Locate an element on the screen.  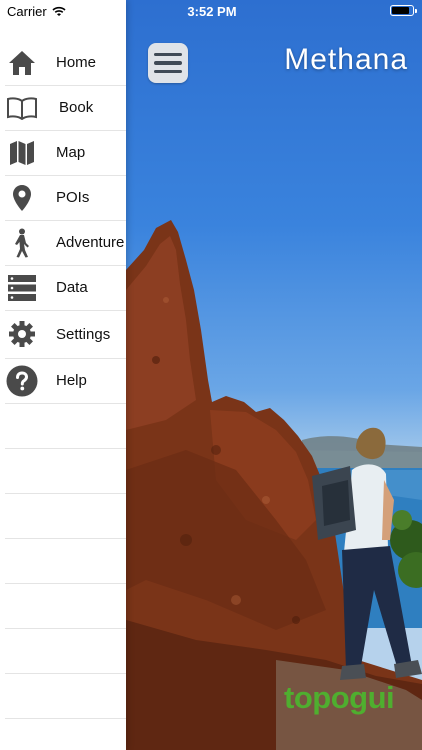
carrier-label: Carrier is located at coordinates (27, 11).